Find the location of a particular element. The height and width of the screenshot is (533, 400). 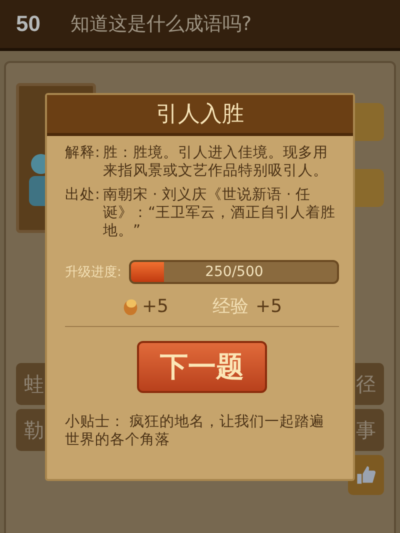

source-text: 南朝宋 · 刘义庆《世说新语 · 任诞》：“王卫军云，酒正自引人着胜地。” is located at coordinates (220, 213).